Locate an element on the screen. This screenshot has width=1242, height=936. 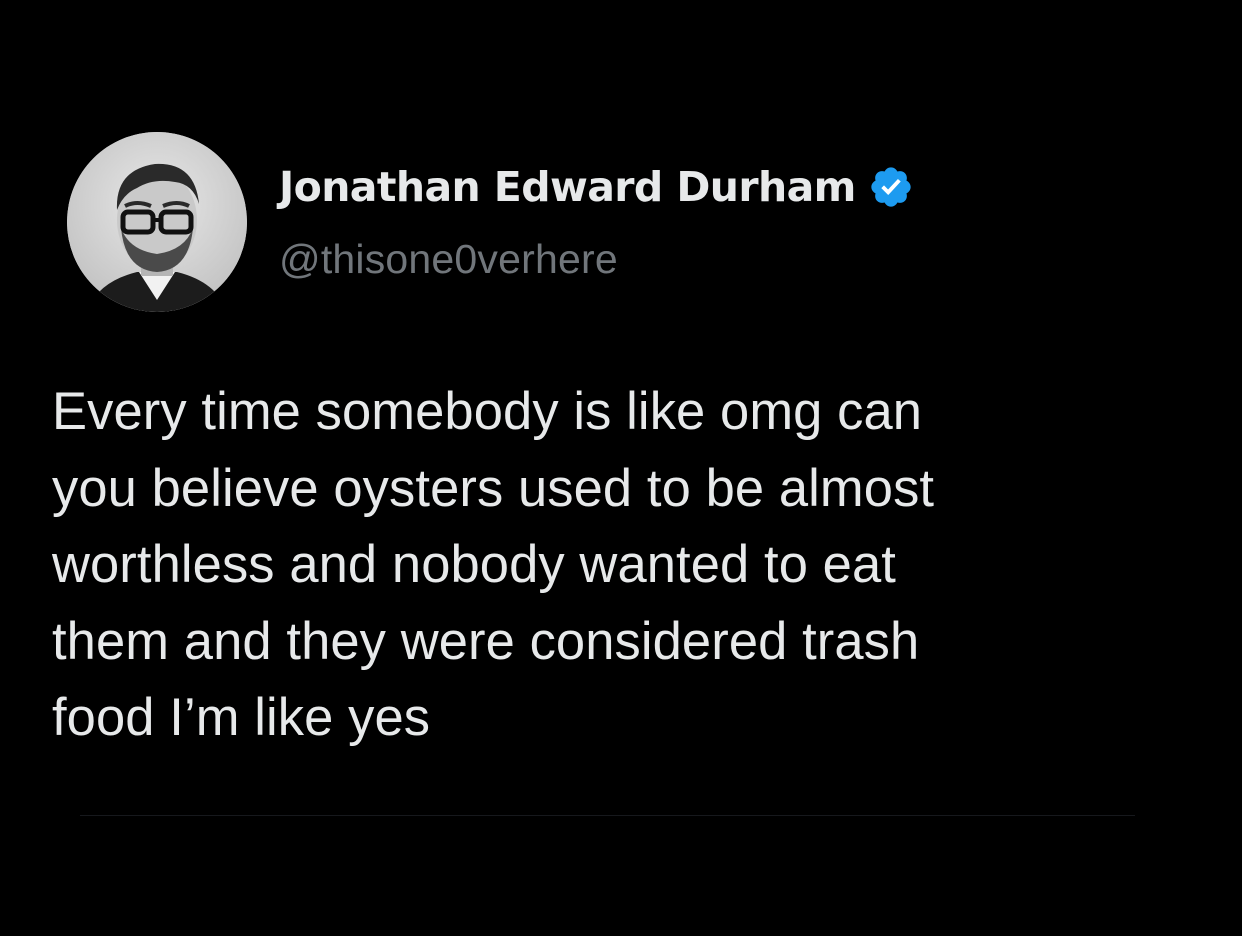
verified-badge-icon is located at coordinates (891, 187).